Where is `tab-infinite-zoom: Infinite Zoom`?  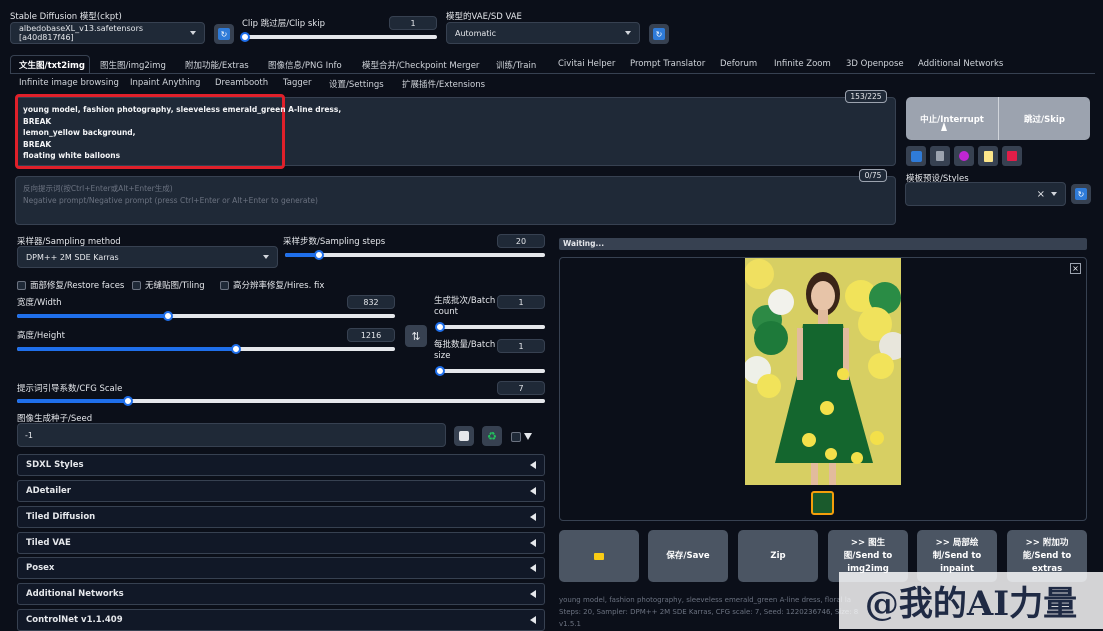
tab-infinite-zoom: Infinite Zoom is located at coordinates (802, 64).